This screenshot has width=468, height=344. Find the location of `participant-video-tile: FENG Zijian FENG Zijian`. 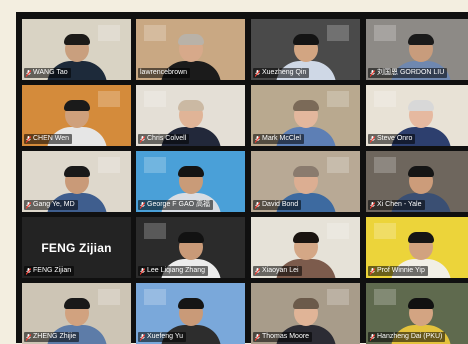

participant-video-tile: FENG Zijian FENG Zijian is located at coordinates (76, 247).